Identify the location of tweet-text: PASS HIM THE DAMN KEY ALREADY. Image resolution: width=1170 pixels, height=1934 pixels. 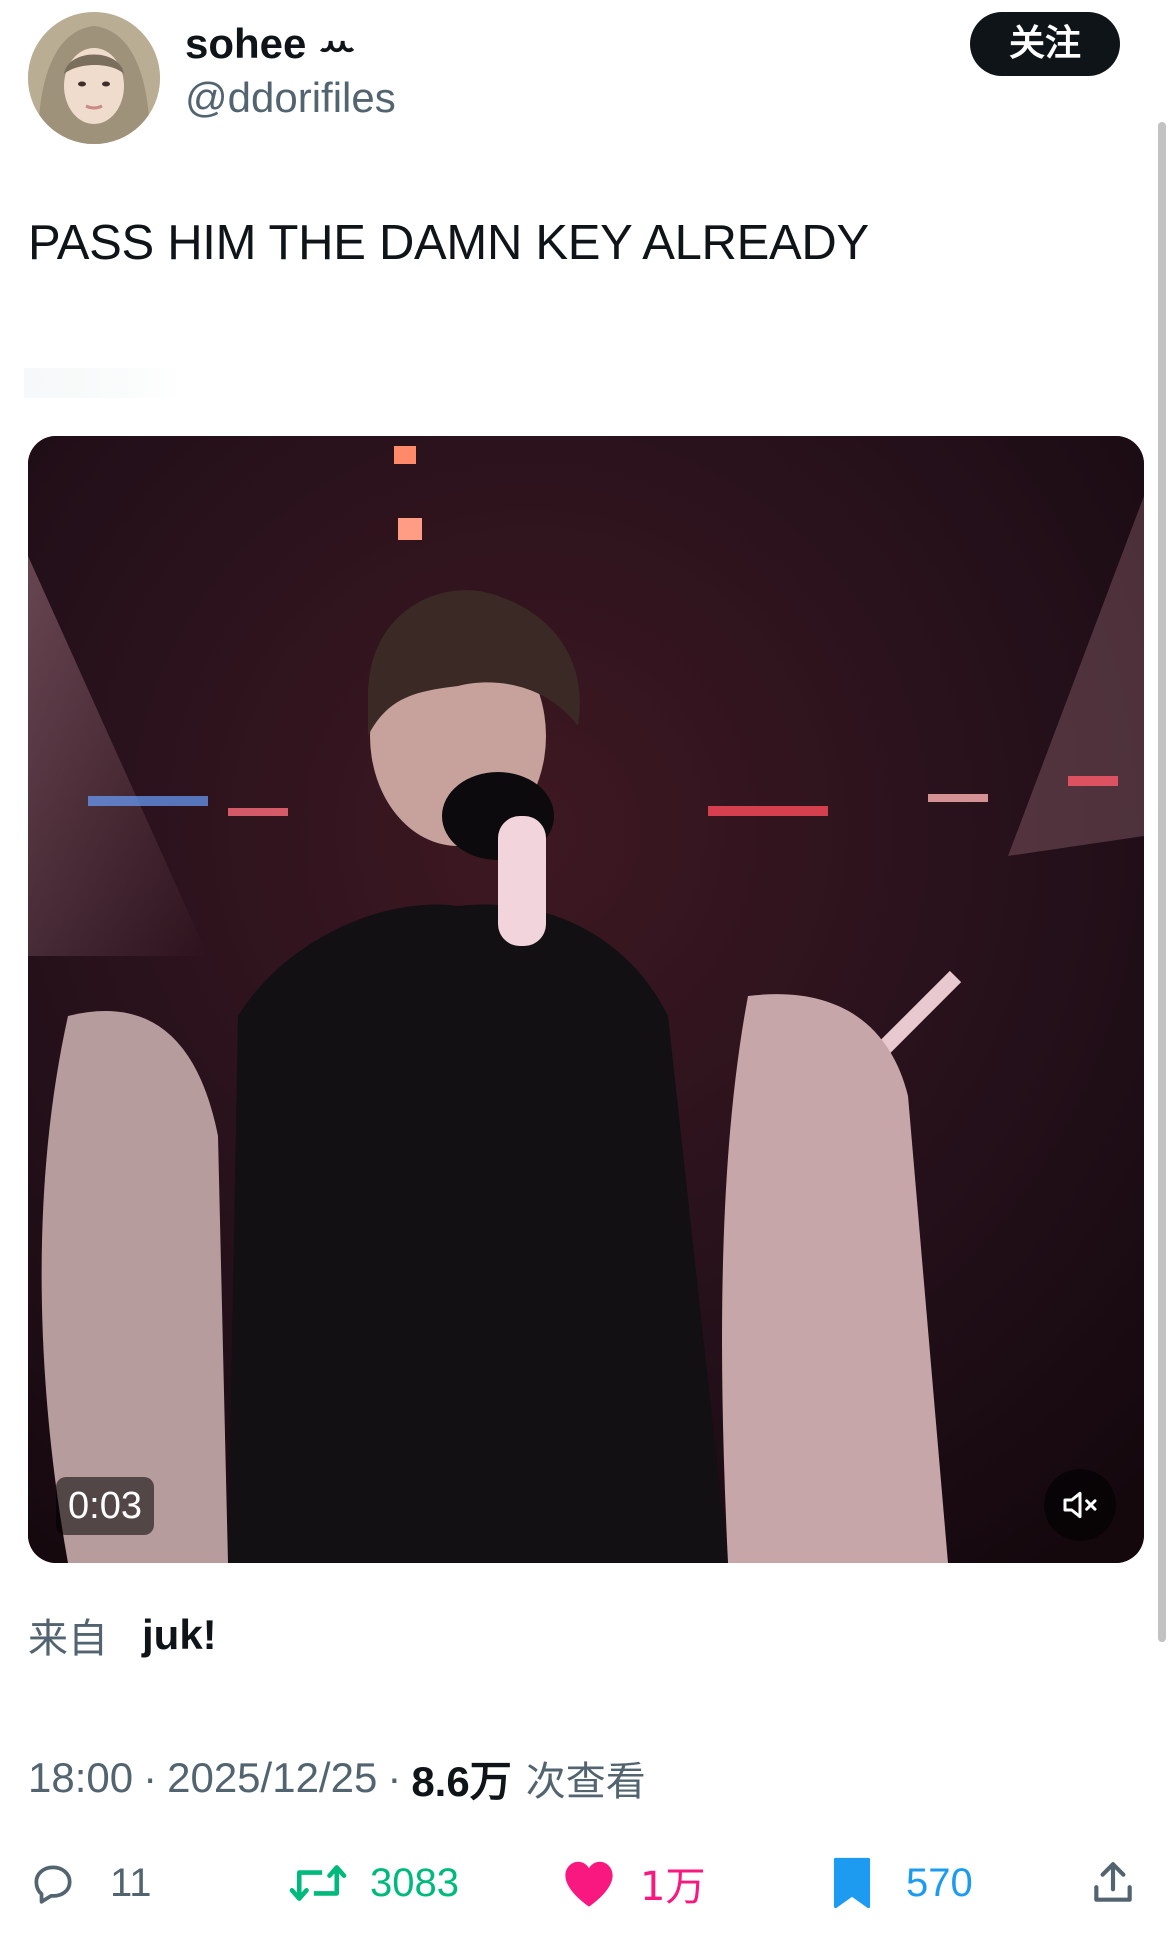
(448, 243).